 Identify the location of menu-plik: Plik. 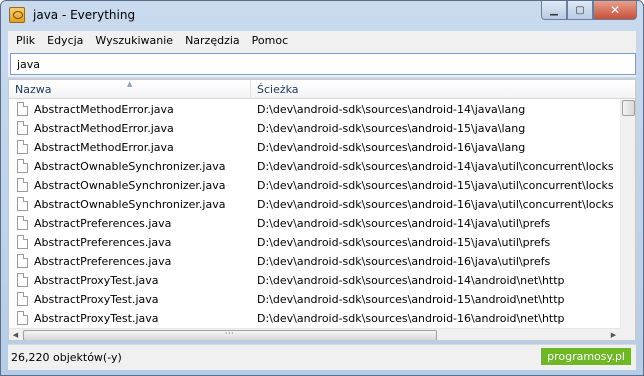
(25, 41).